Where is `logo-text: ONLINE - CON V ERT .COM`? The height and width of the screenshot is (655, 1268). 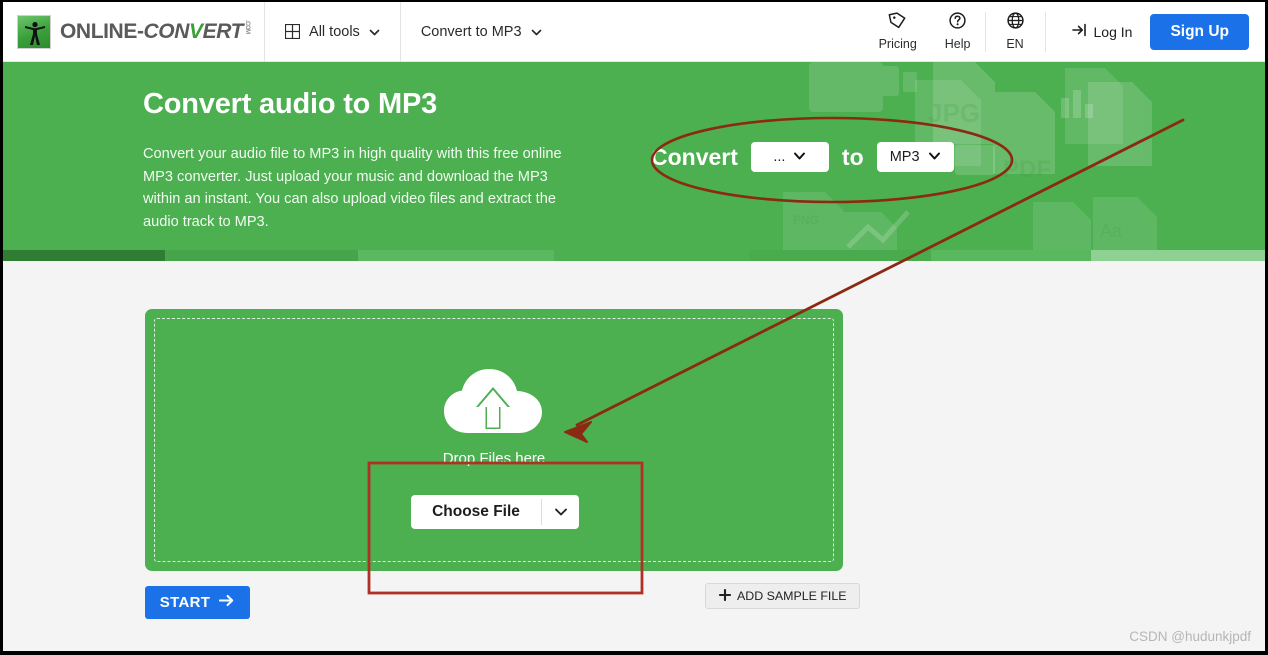 logo-text: ONLINE - CON V ERT .COM is located at coordinates (155, 32).